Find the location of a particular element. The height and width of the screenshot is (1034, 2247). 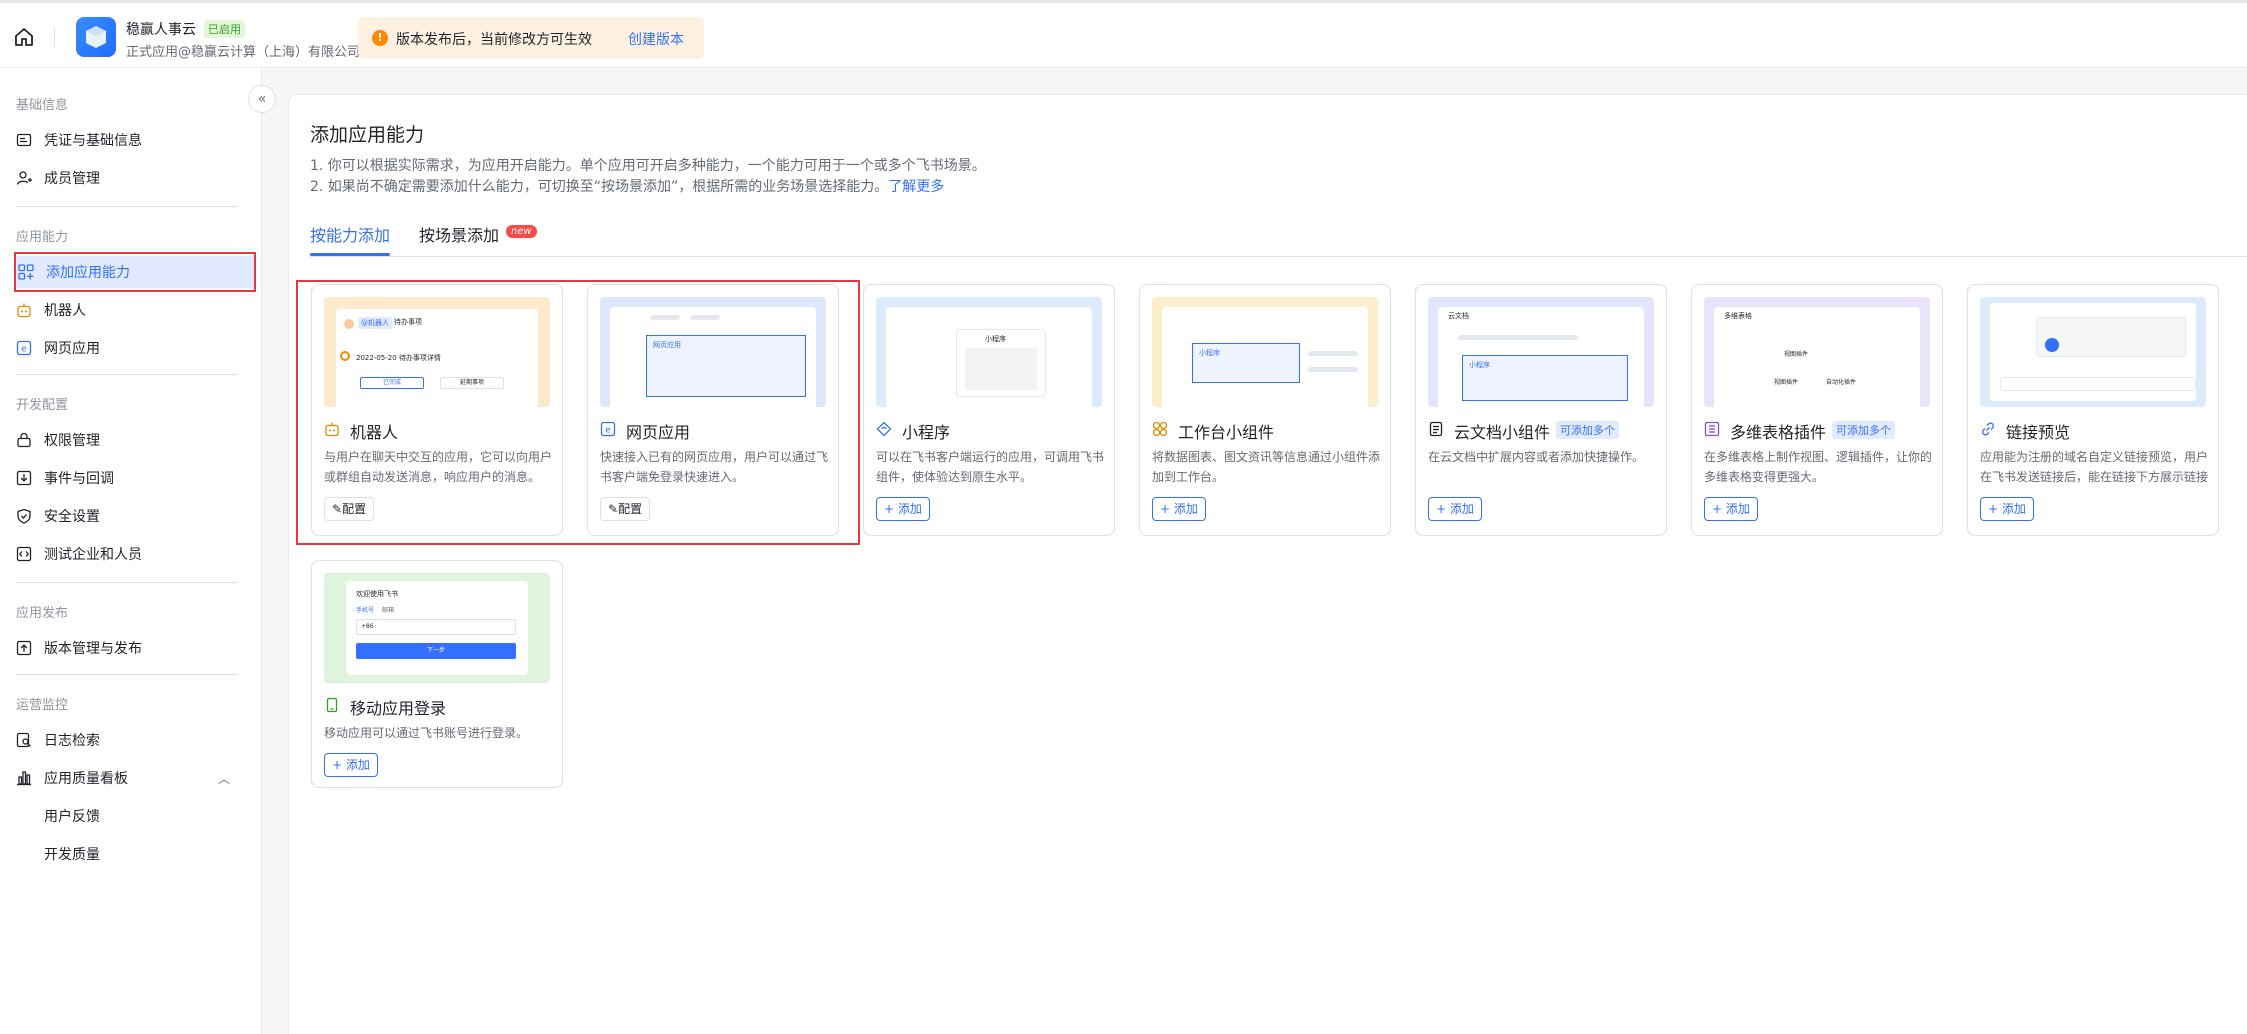

sidebar-item-dev-quality: 开发质量 is located at coordinates (135, 854).